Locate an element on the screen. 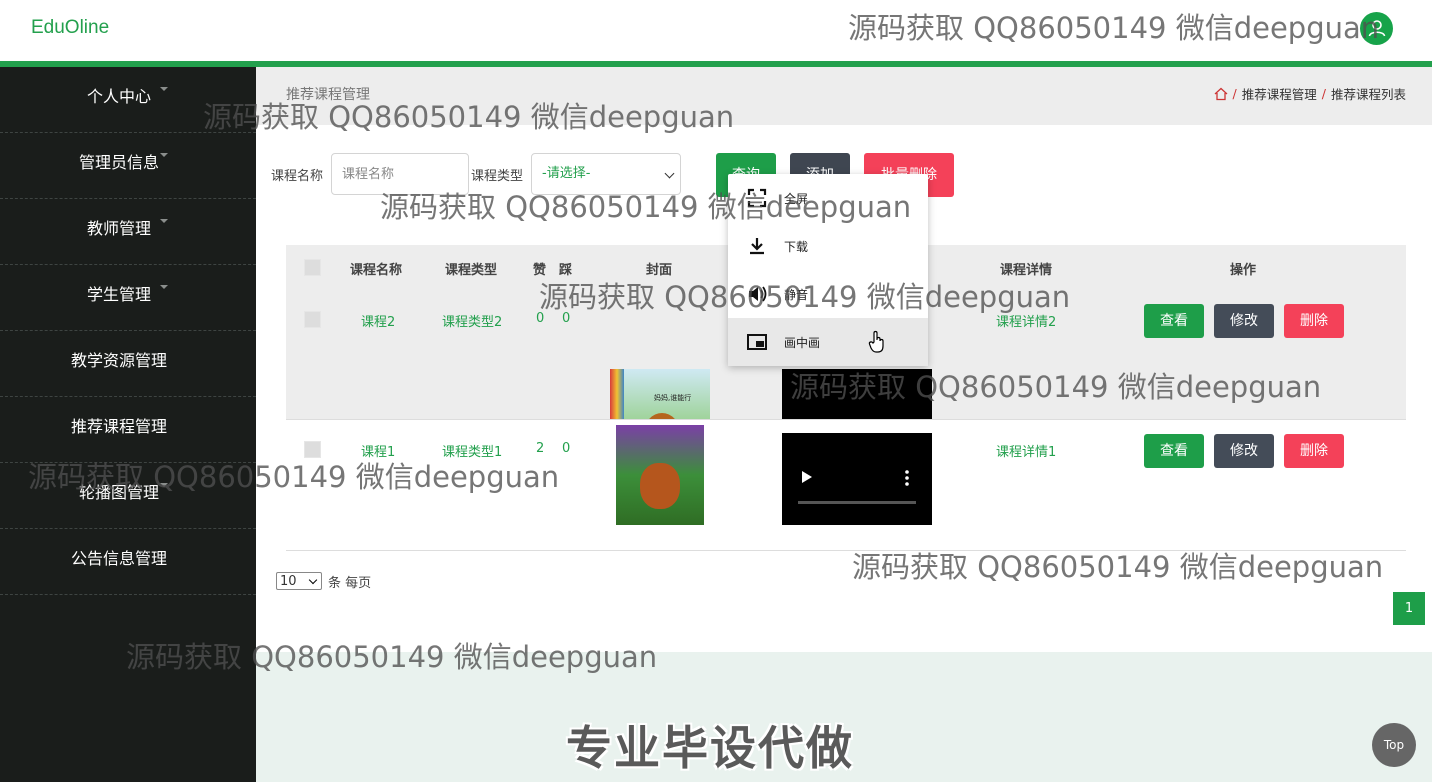 The image size is (1432, 782). user-avatar is located at coordinates (1376, 28).